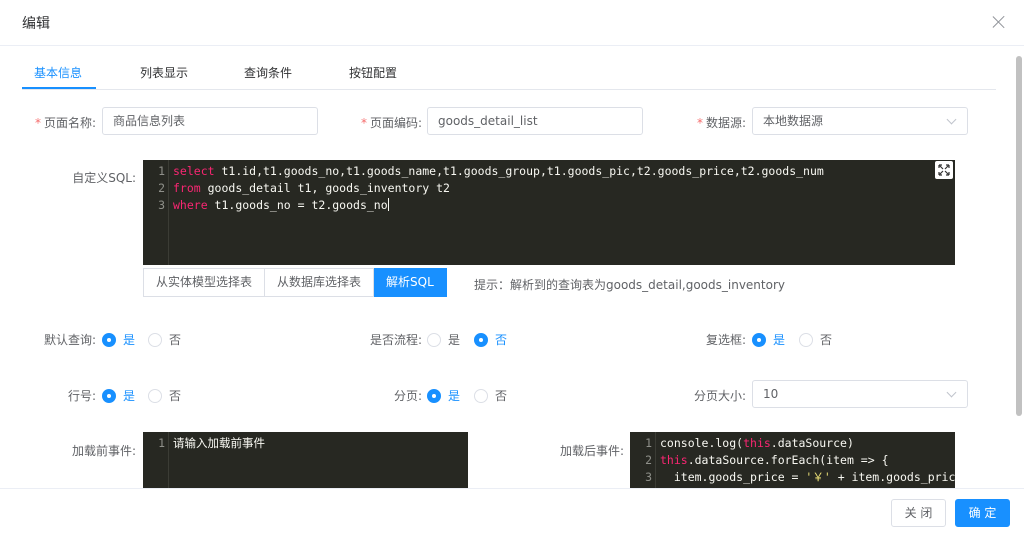  I want to click on dialog-title: 编辑, so click(36, 24).